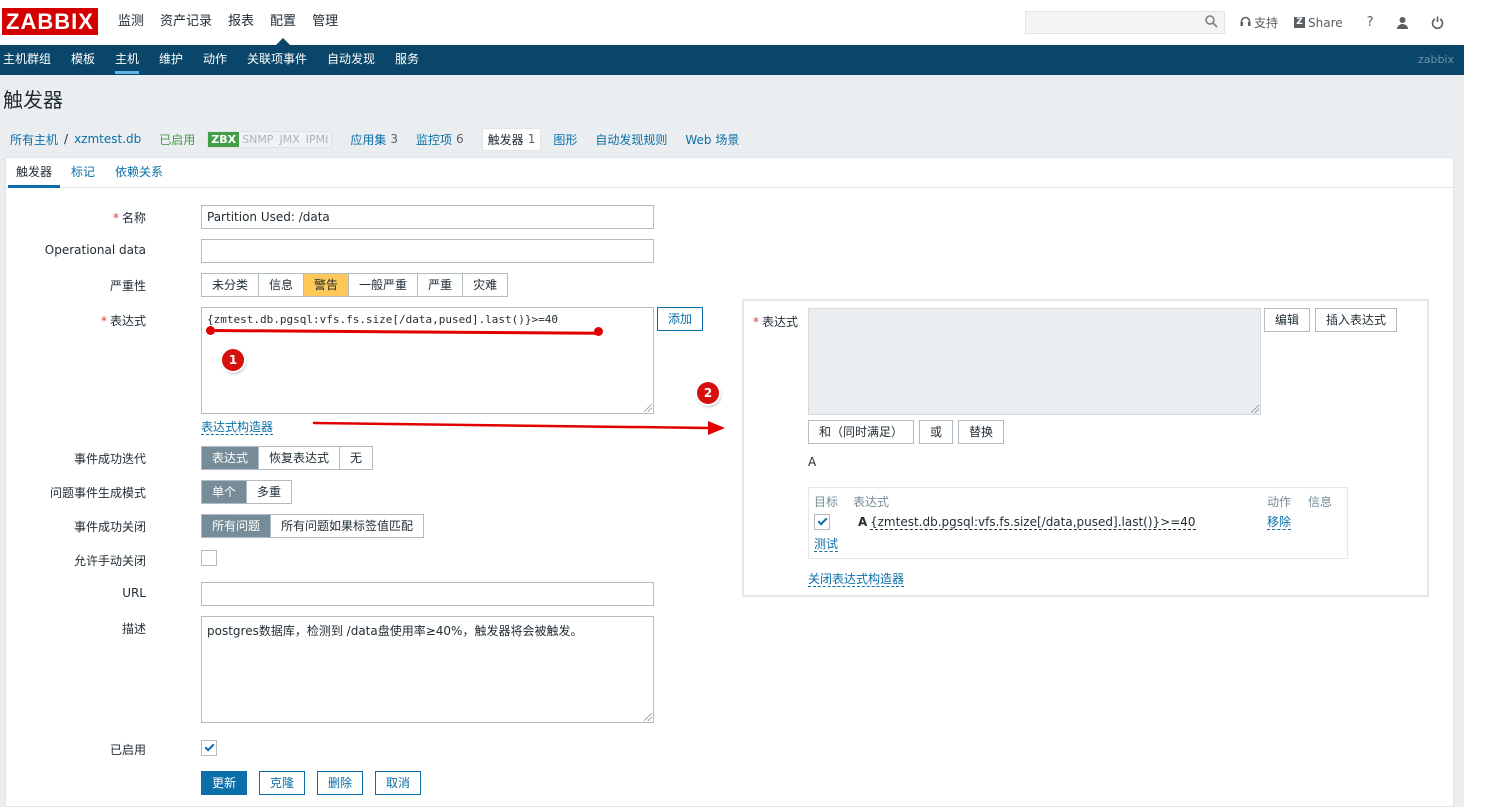 The width and height of the screenshot is (1497, 807). Describe the element at coordinates (317, 139) in the screenshot. I see `ipmi-badge: IPMI` at that location.